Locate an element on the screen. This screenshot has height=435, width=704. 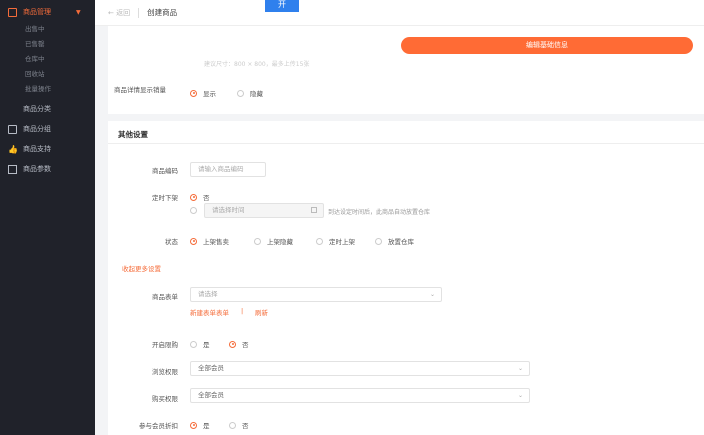
radio-label: 定时上架 is located at coordinates (342, 242).